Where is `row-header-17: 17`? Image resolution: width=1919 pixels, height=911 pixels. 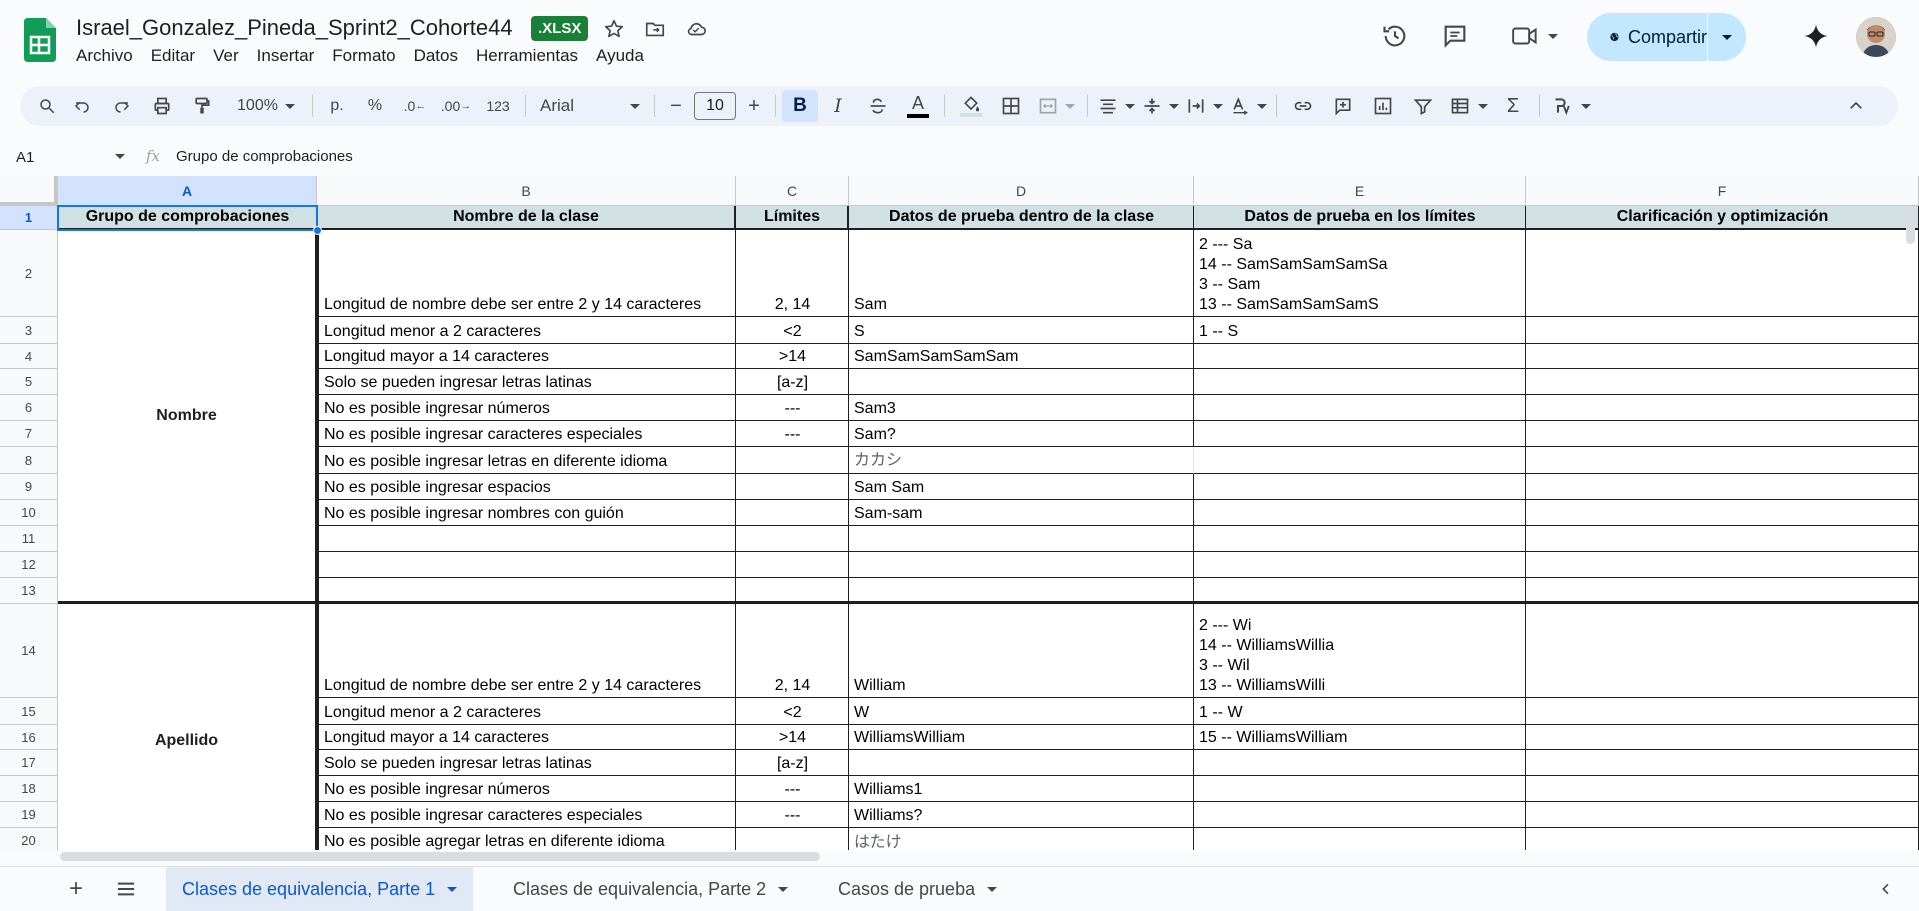 row-header-17: 17 is located at coordinates (29, 763).